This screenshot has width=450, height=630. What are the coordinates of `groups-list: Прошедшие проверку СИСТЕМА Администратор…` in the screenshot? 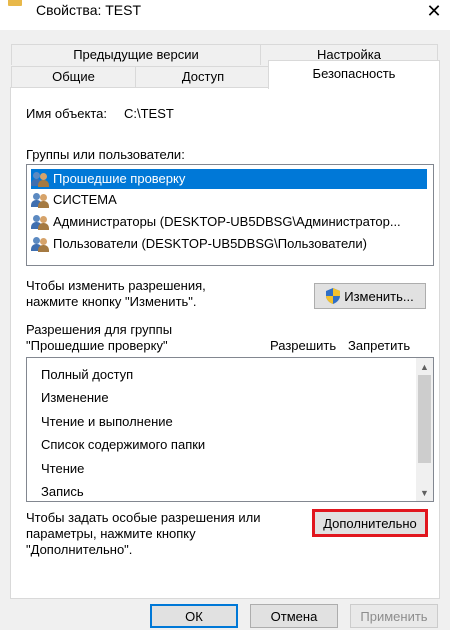 It's located at (230, 215).